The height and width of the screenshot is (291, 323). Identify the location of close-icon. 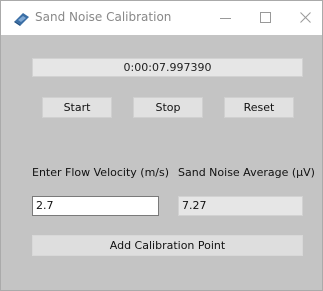
(305, 17).